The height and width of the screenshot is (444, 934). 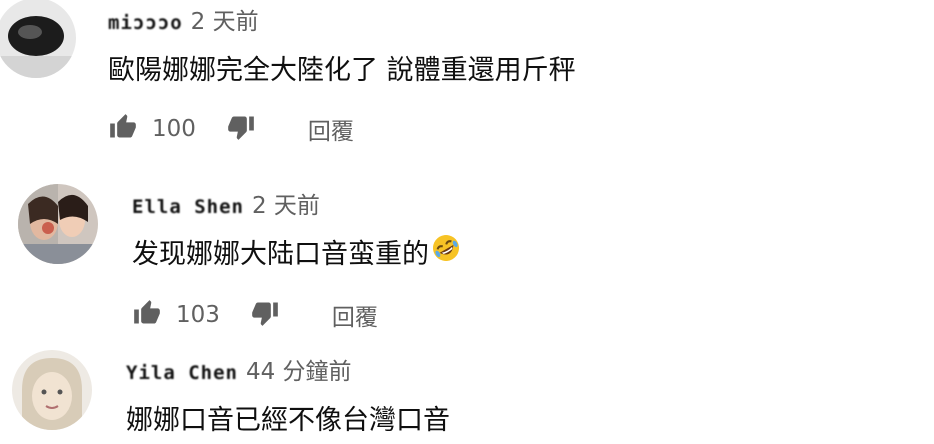 I want to click on comment-text: 发现娜娜大陆口音蛮重的, so click(x=280, y=254).